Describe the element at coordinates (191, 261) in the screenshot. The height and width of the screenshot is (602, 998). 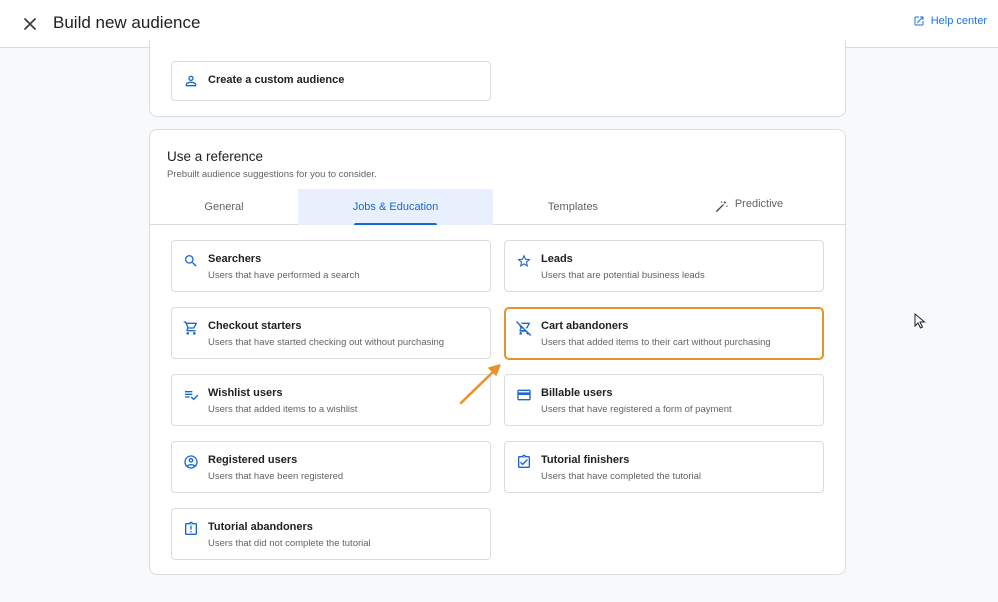
I see `search-icon` at that location.